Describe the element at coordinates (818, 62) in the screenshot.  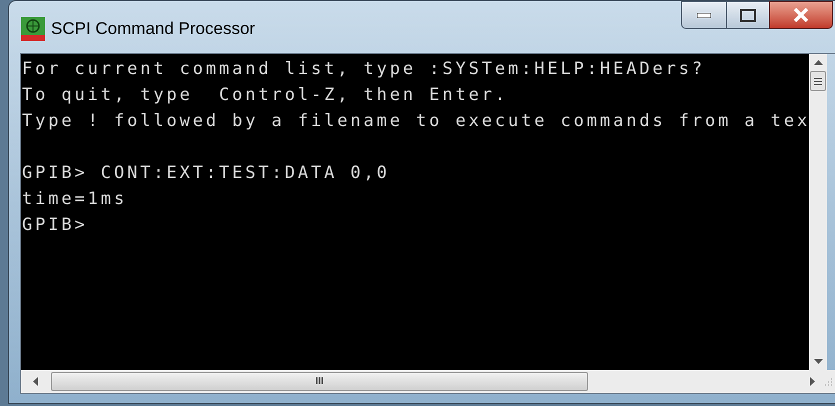
I see `scroll-up-icon` at that location.